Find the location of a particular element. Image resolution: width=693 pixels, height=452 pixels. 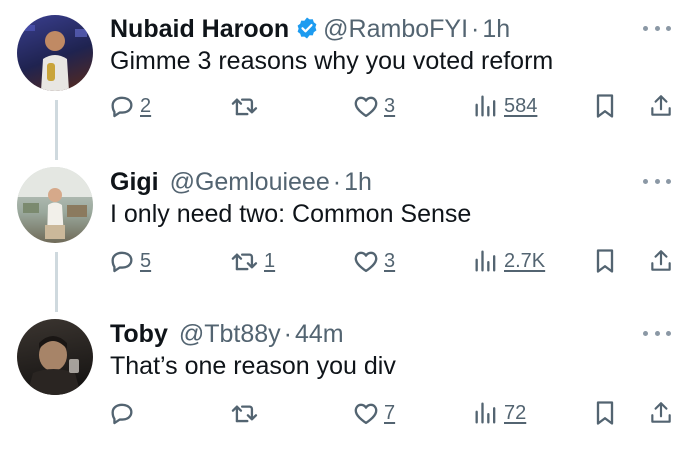

tweet-text: Gimme 3 reasons why you voted reform is located at coordinates (332, 61).